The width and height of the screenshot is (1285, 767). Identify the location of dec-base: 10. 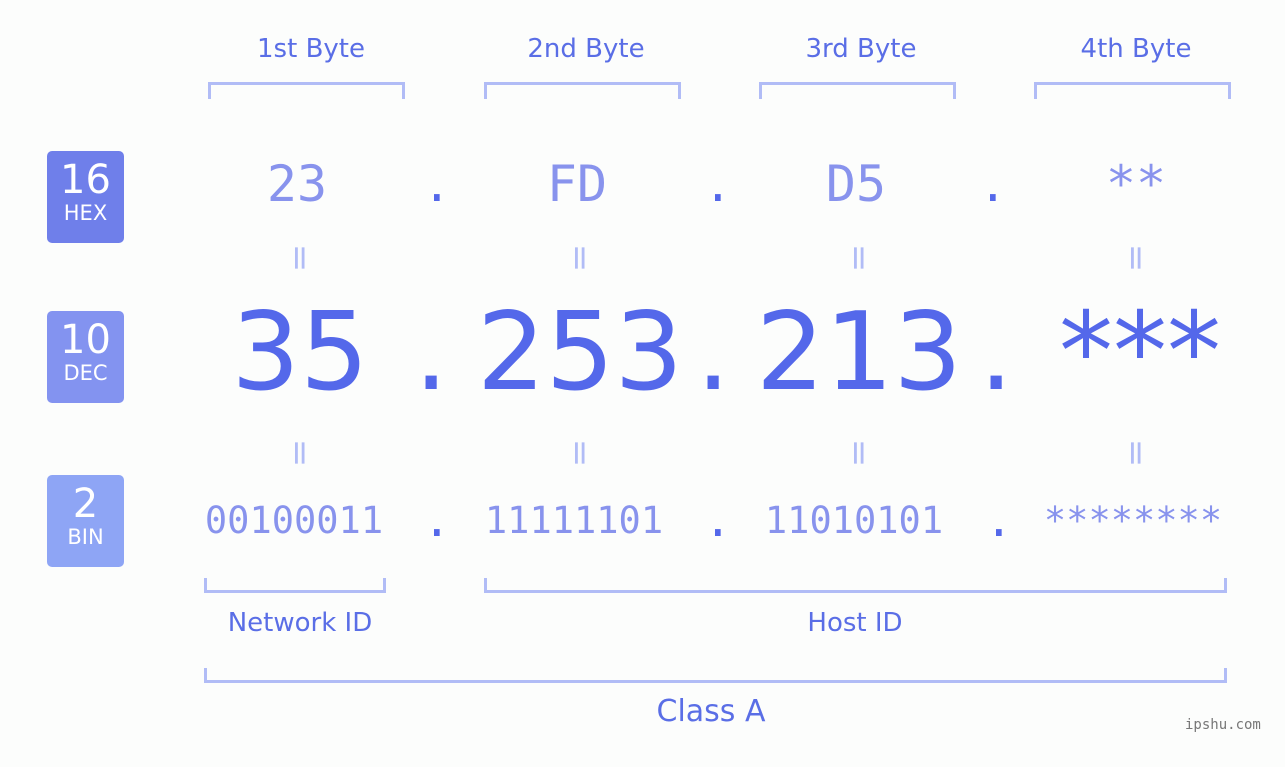
(85, 340).